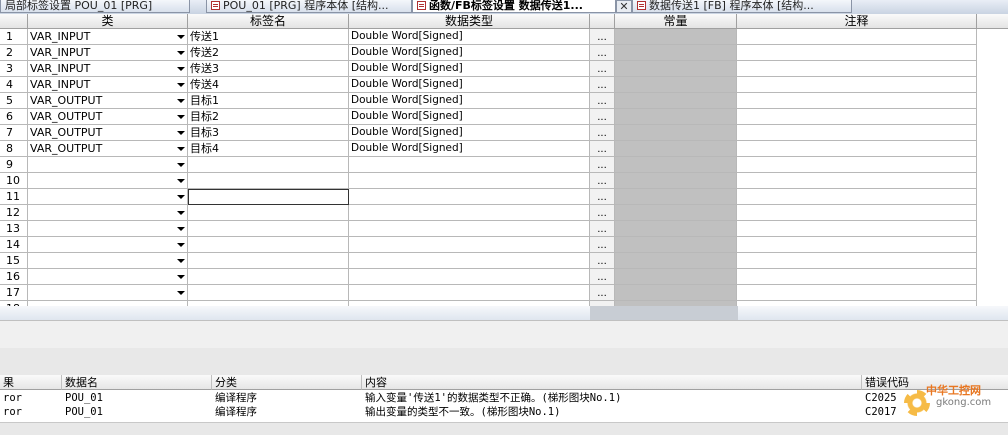  What do you see at coordinates (268, 117) in the screenshot?
I see `label-name-cell: 目标2` at bounding box center [268, 117].